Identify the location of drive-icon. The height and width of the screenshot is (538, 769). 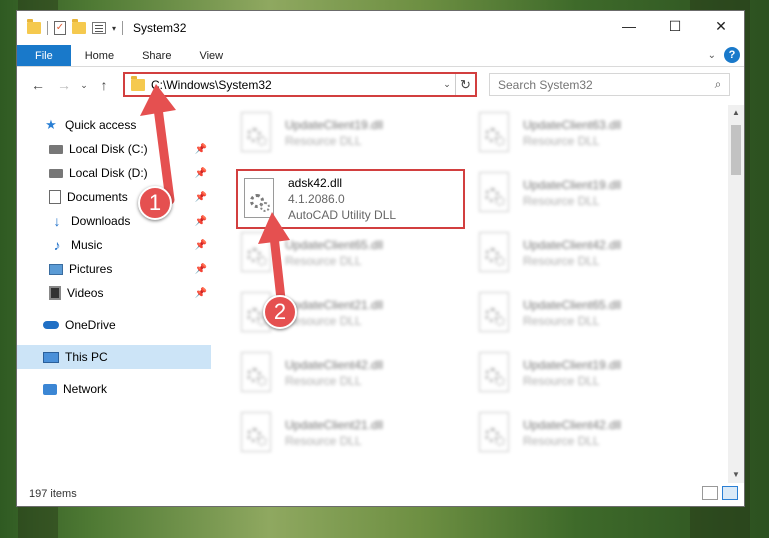
(56, 149).